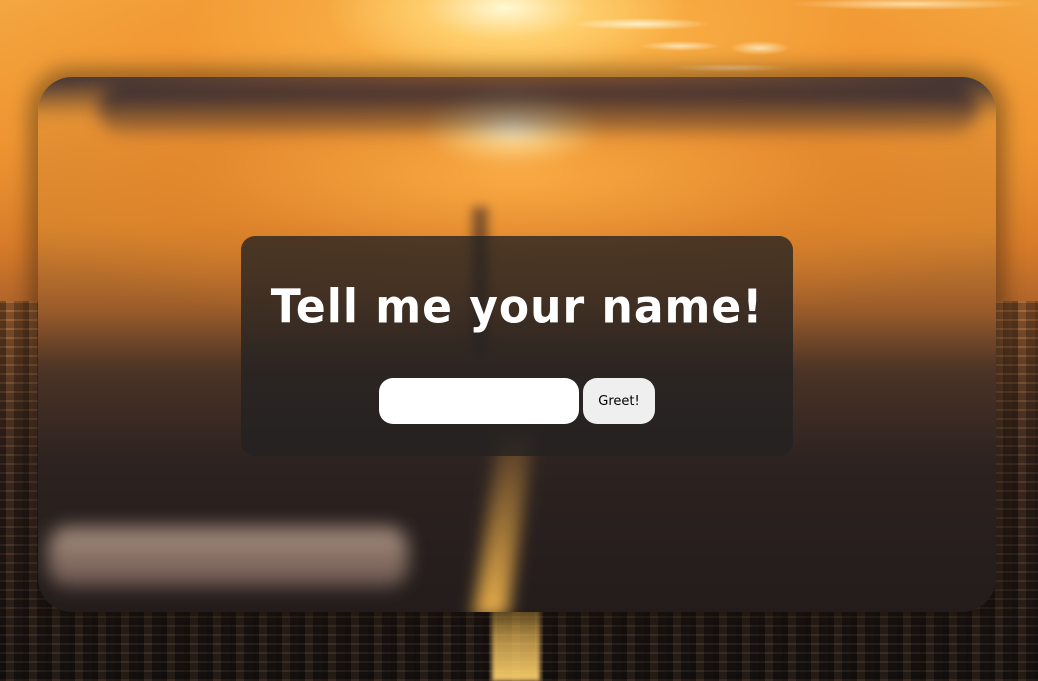 The image size is (1038, 681). What do you see at coordinates (479, 401) in the screenshot?
I see `name-input` at bounding box center [479, 401].